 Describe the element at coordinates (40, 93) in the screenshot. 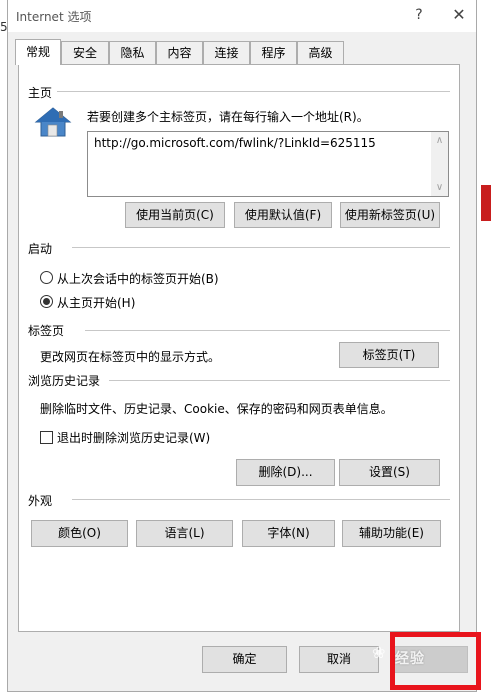

I see `homepage-section-title: 主页` at that location.